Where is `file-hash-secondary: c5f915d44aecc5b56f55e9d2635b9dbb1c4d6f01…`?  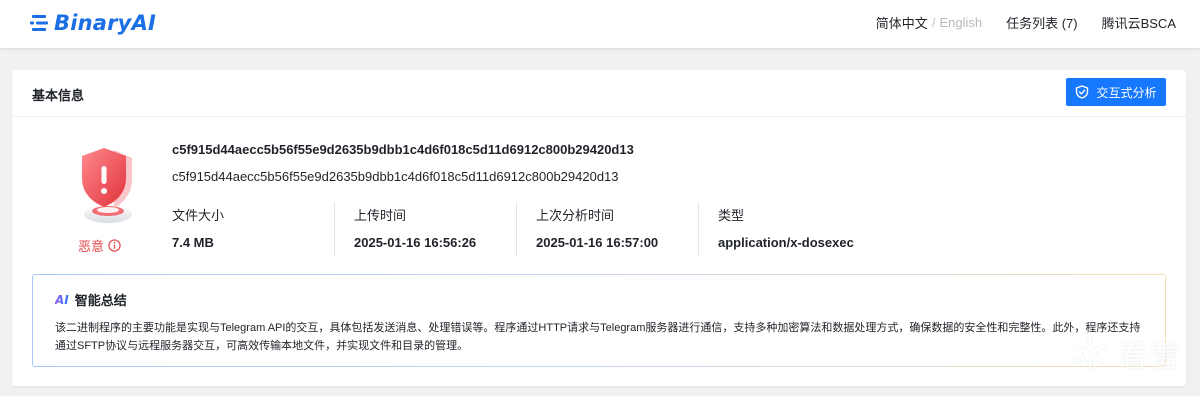
file-hash-secondary: c5f915d44aecc5b56f55e9d2635b9dbb1c4d6f01… is located at coordinates (395, 176).